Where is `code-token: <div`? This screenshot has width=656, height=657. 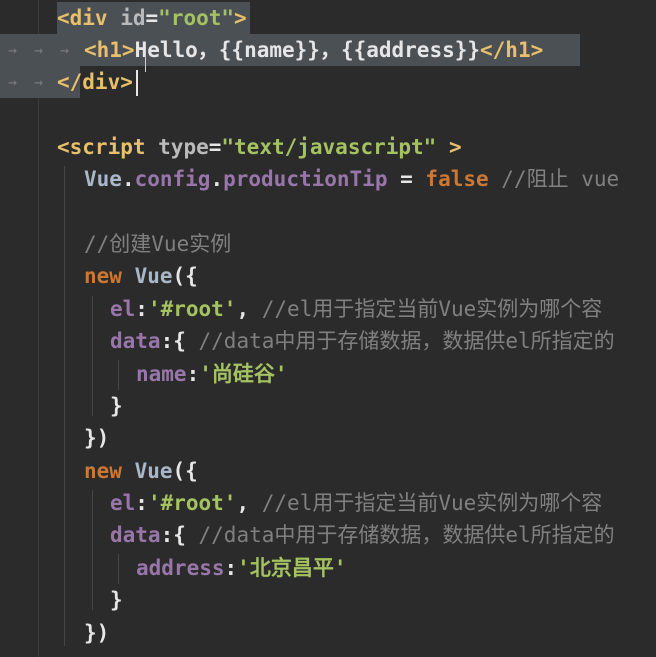
code-token: <div is located at coordinates (89, 18).